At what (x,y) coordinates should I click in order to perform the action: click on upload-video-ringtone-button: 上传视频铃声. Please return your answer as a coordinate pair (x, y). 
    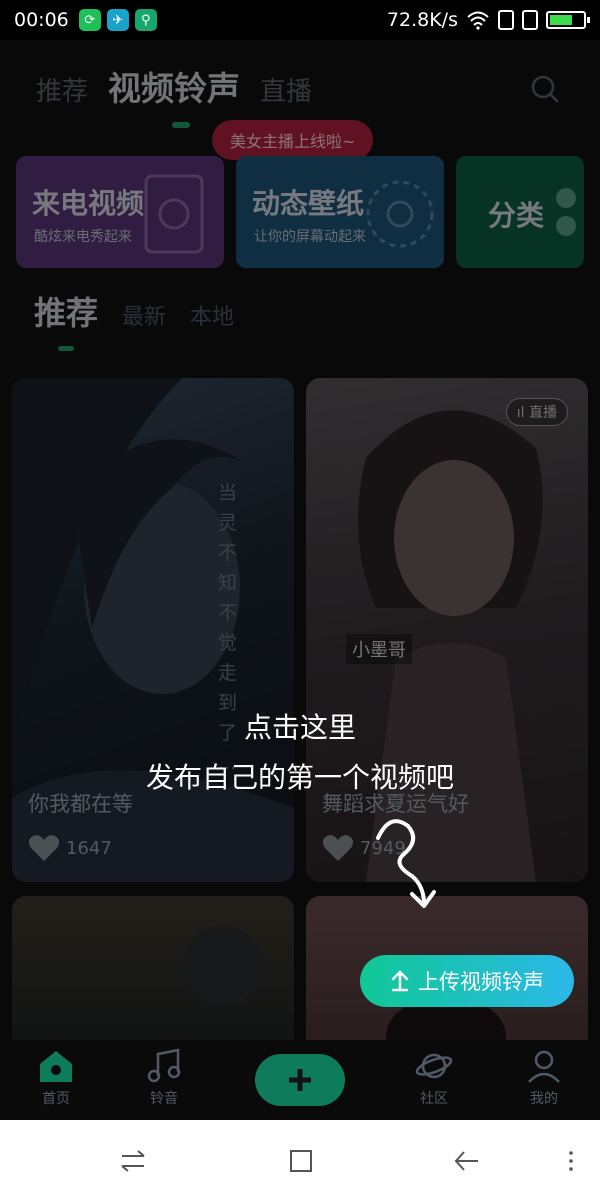
    Looking at the image, I should click on (467, 981).